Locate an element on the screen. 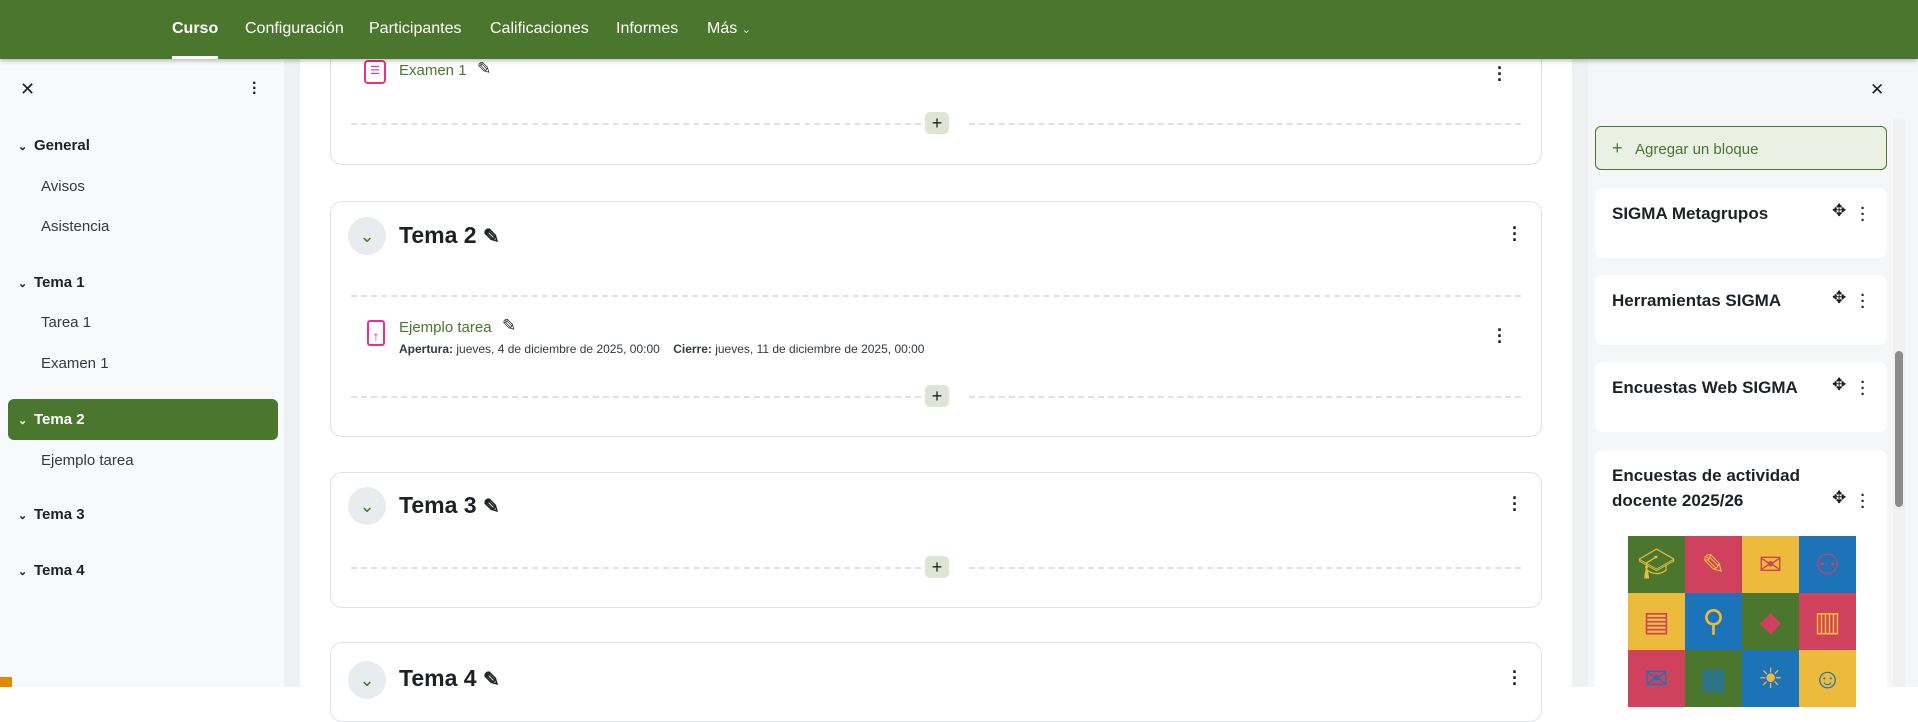  section-title-text: Tema 4 is located at coordinates (438, 678).